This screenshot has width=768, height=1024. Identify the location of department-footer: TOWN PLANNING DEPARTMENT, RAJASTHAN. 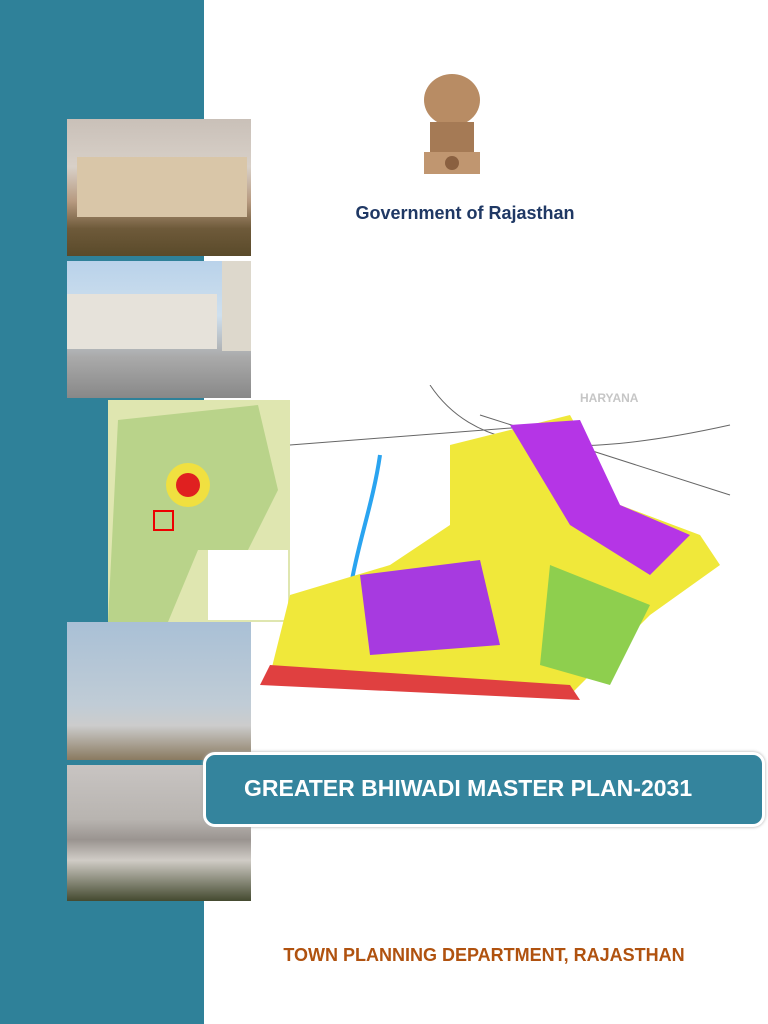
(484, 955).